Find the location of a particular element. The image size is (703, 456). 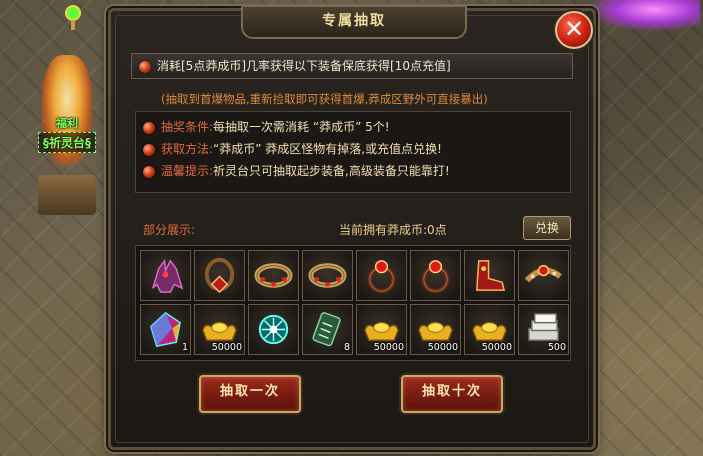

helmet-icon is located at coordinates (168, 275).